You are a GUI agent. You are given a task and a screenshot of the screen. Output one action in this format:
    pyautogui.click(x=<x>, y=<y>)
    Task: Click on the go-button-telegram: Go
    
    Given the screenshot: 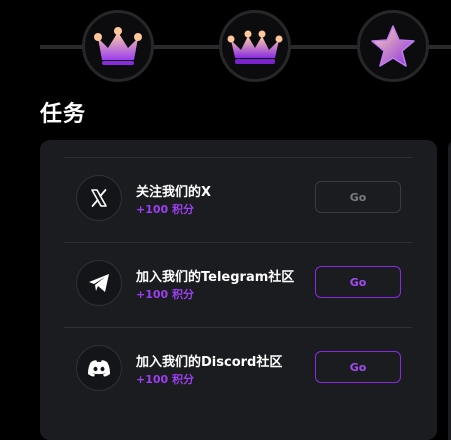 What is the action you would take?
    pyautogui.click(x=358, y=282)
    